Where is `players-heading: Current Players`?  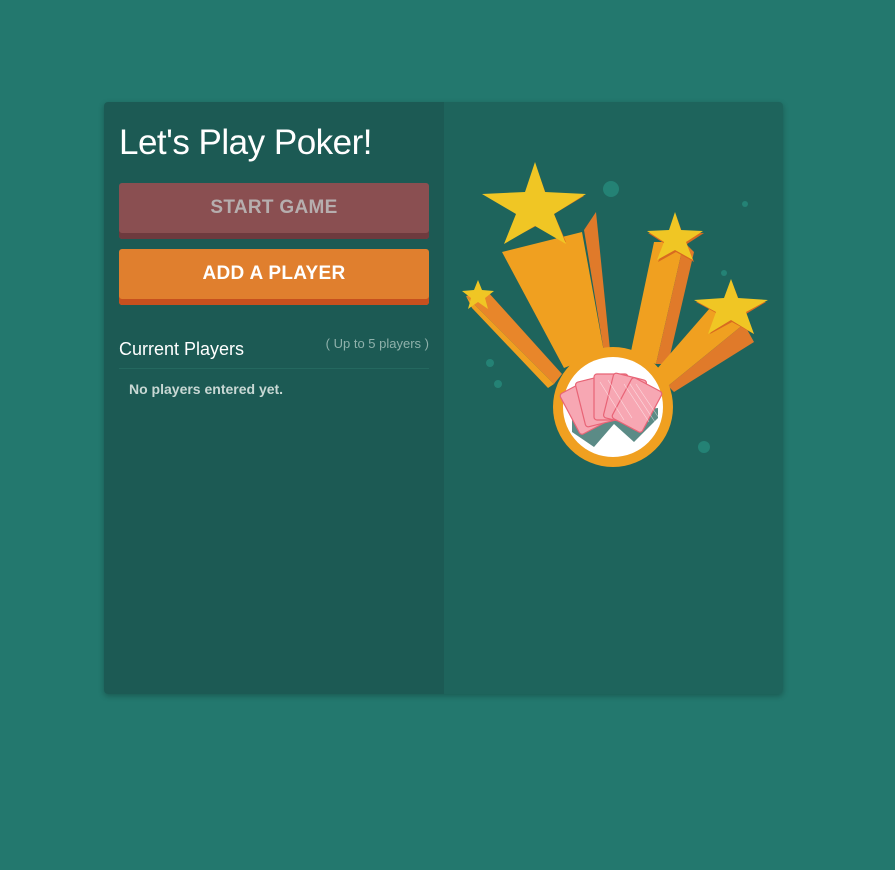
players-heading: Current Players is located at coordinates (182, 349).